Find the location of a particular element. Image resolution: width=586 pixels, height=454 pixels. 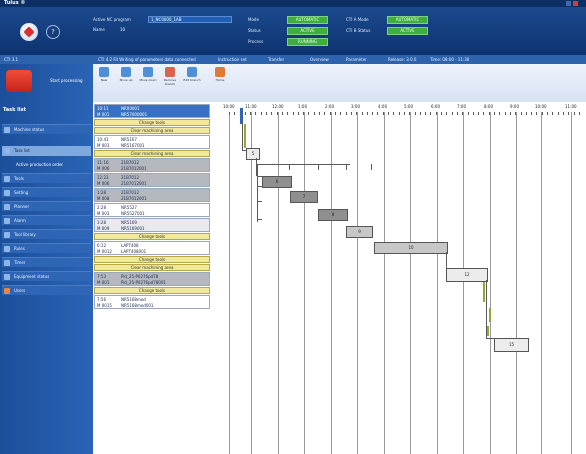

remove-icon is located at coordinates (170, 72).